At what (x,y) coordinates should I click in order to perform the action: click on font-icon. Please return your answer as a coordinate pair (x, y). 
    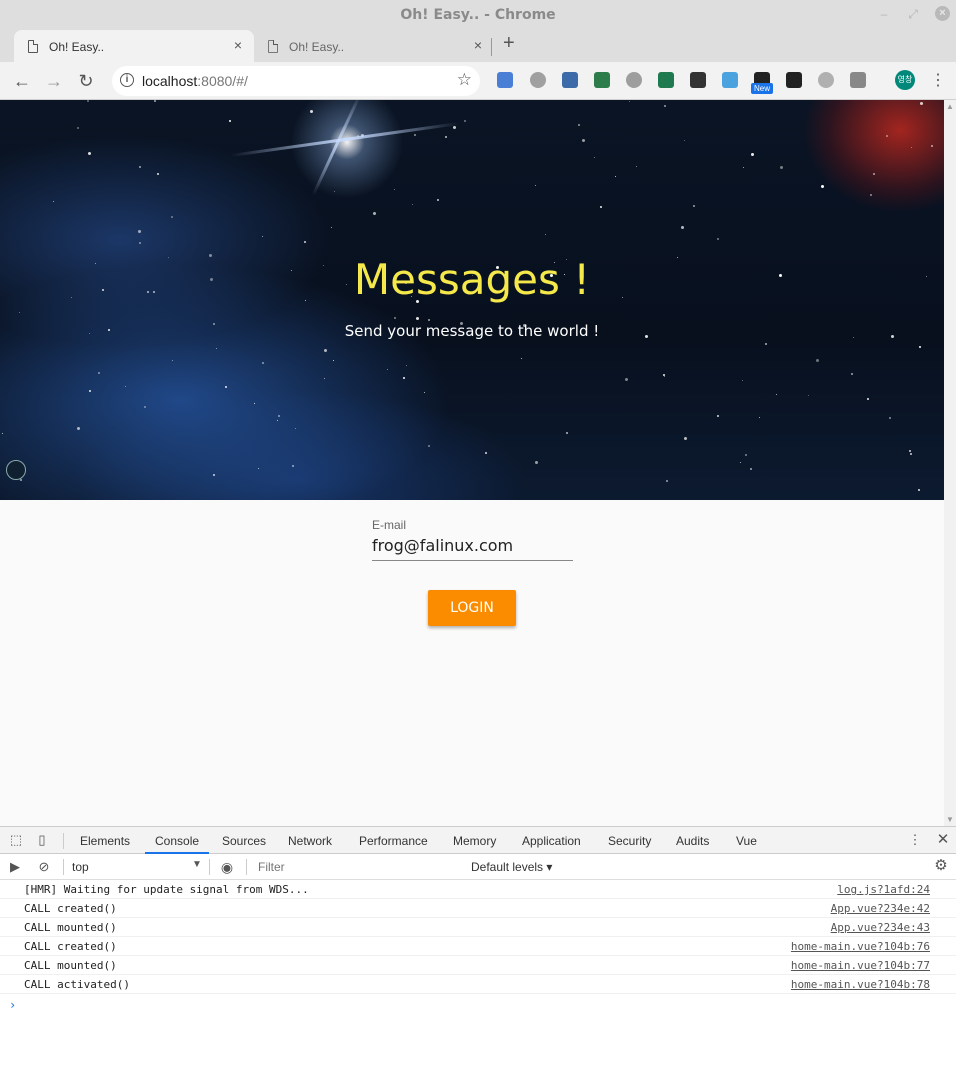
    Looking at the image, I should click on (698, 80).